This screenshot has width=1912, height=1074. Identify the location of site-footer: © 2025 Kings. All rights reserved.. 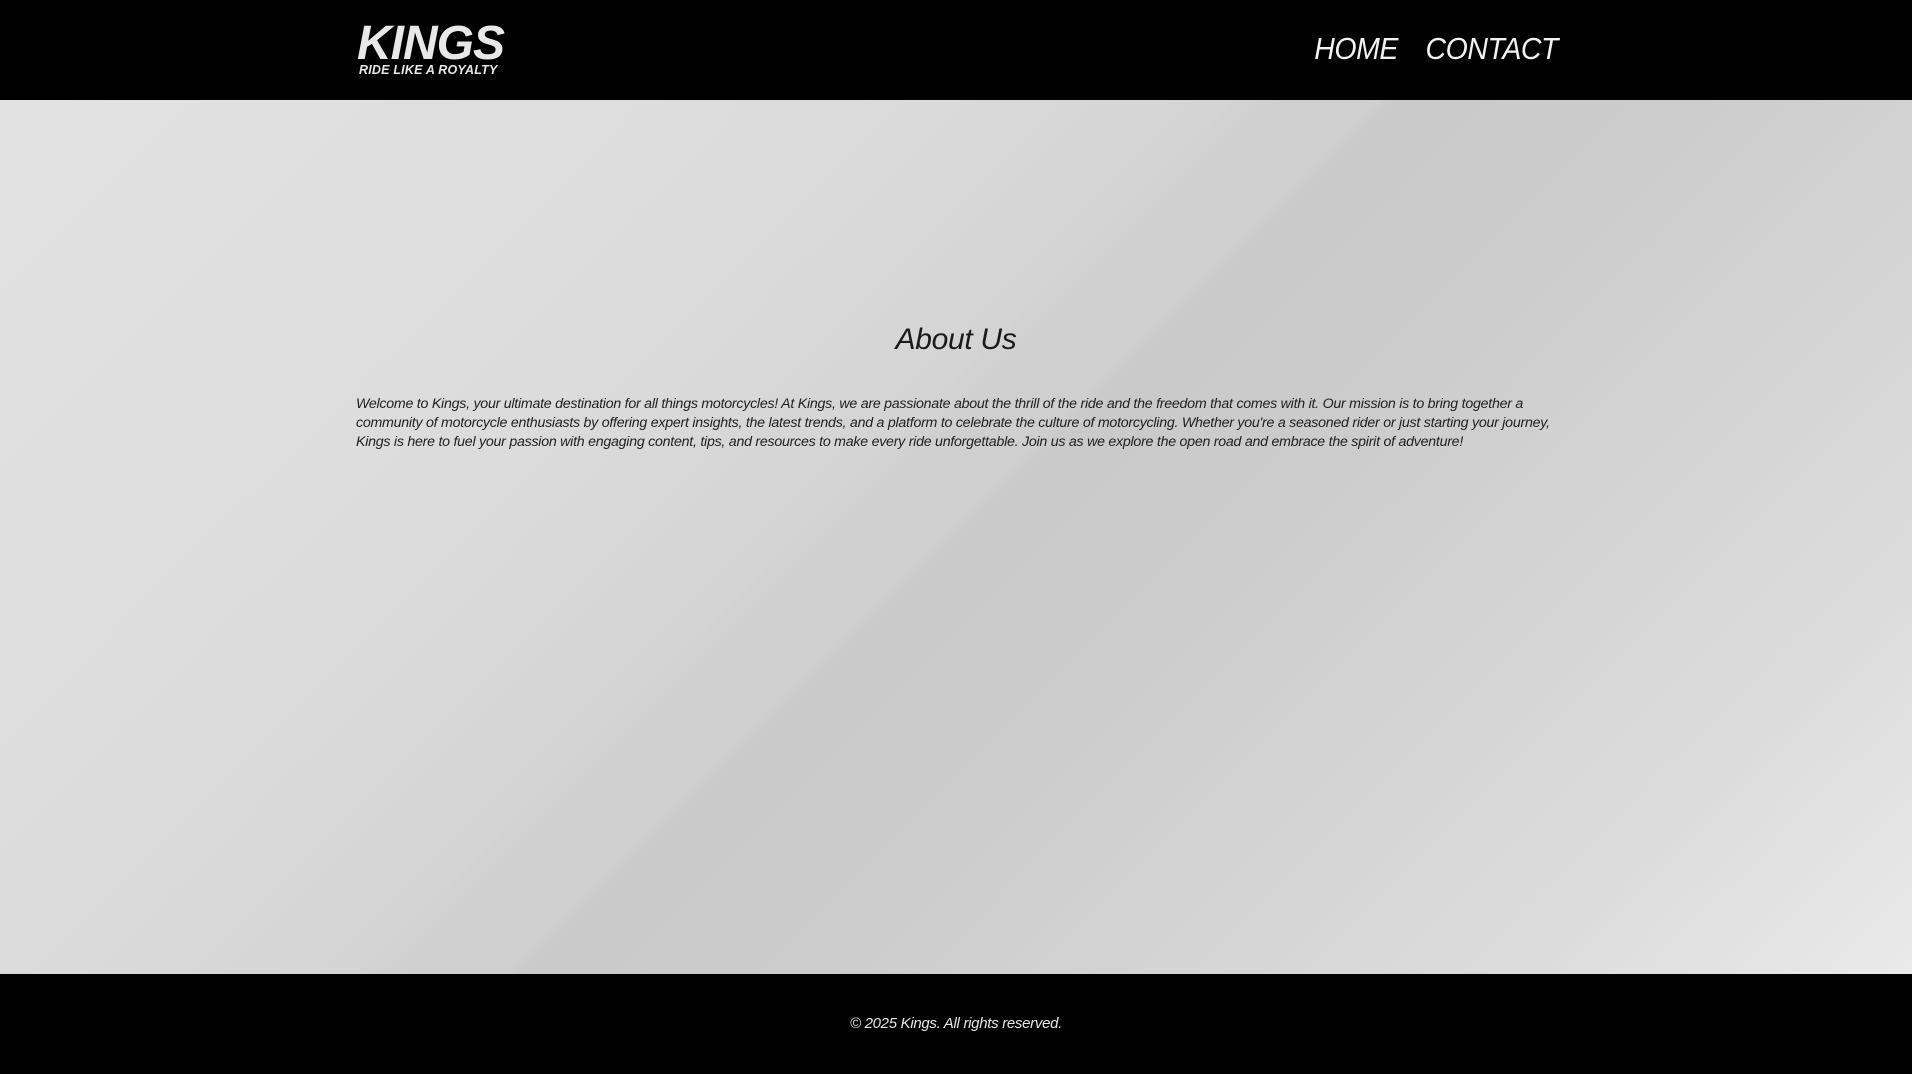
(956, 1024).